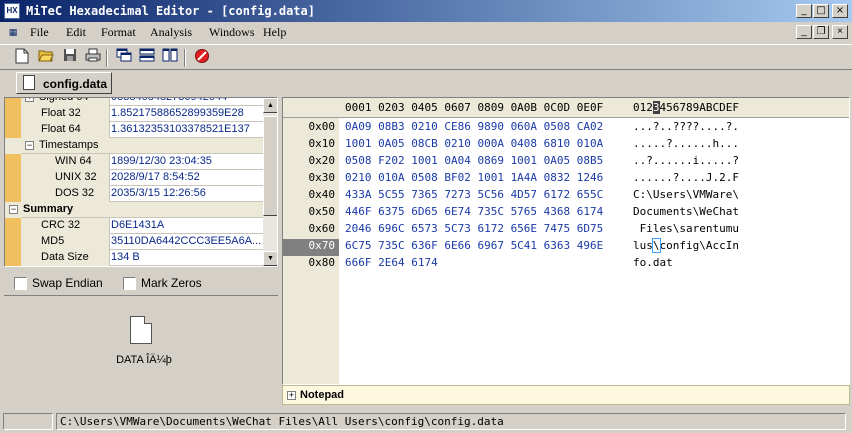 The height and width of the screenshot is (433, 852). Describe the element at coordinates (48, 209) in the screenshot. I see `property-name: Summary` at that location.